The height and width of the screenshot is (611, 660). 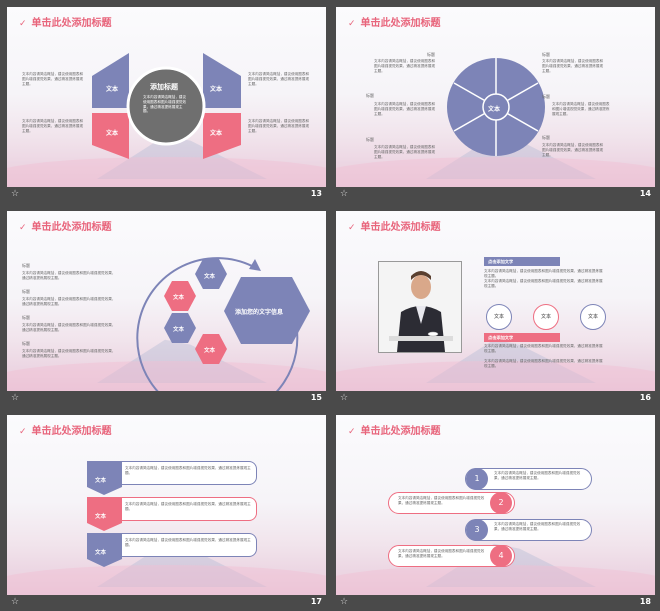 What do you see at coordinates (645, 601) in the screenshot?
I see `slide-number: 18` at bounding box center [645, 601].